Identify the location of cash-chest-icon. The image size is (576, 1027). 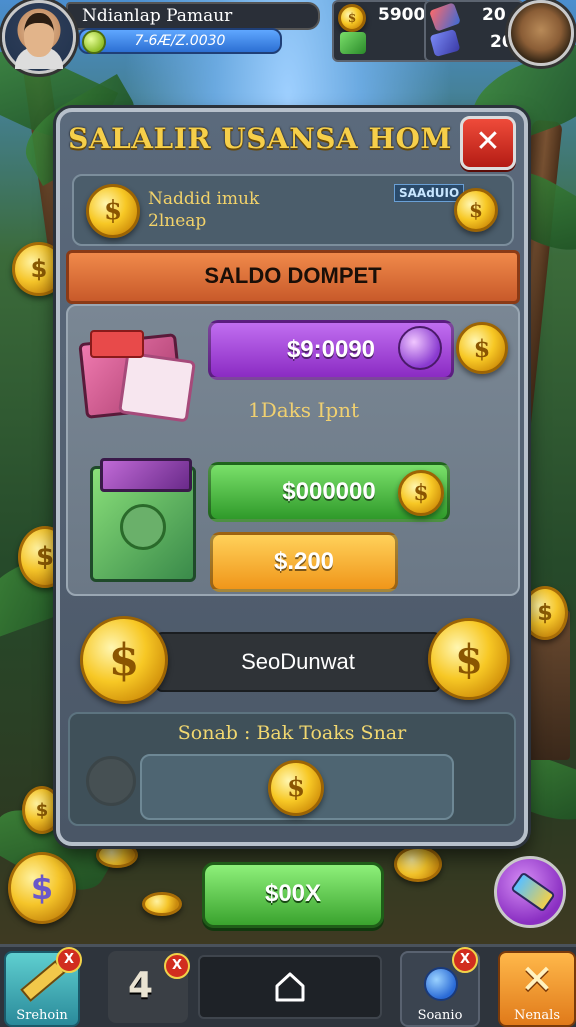
(142, 518).